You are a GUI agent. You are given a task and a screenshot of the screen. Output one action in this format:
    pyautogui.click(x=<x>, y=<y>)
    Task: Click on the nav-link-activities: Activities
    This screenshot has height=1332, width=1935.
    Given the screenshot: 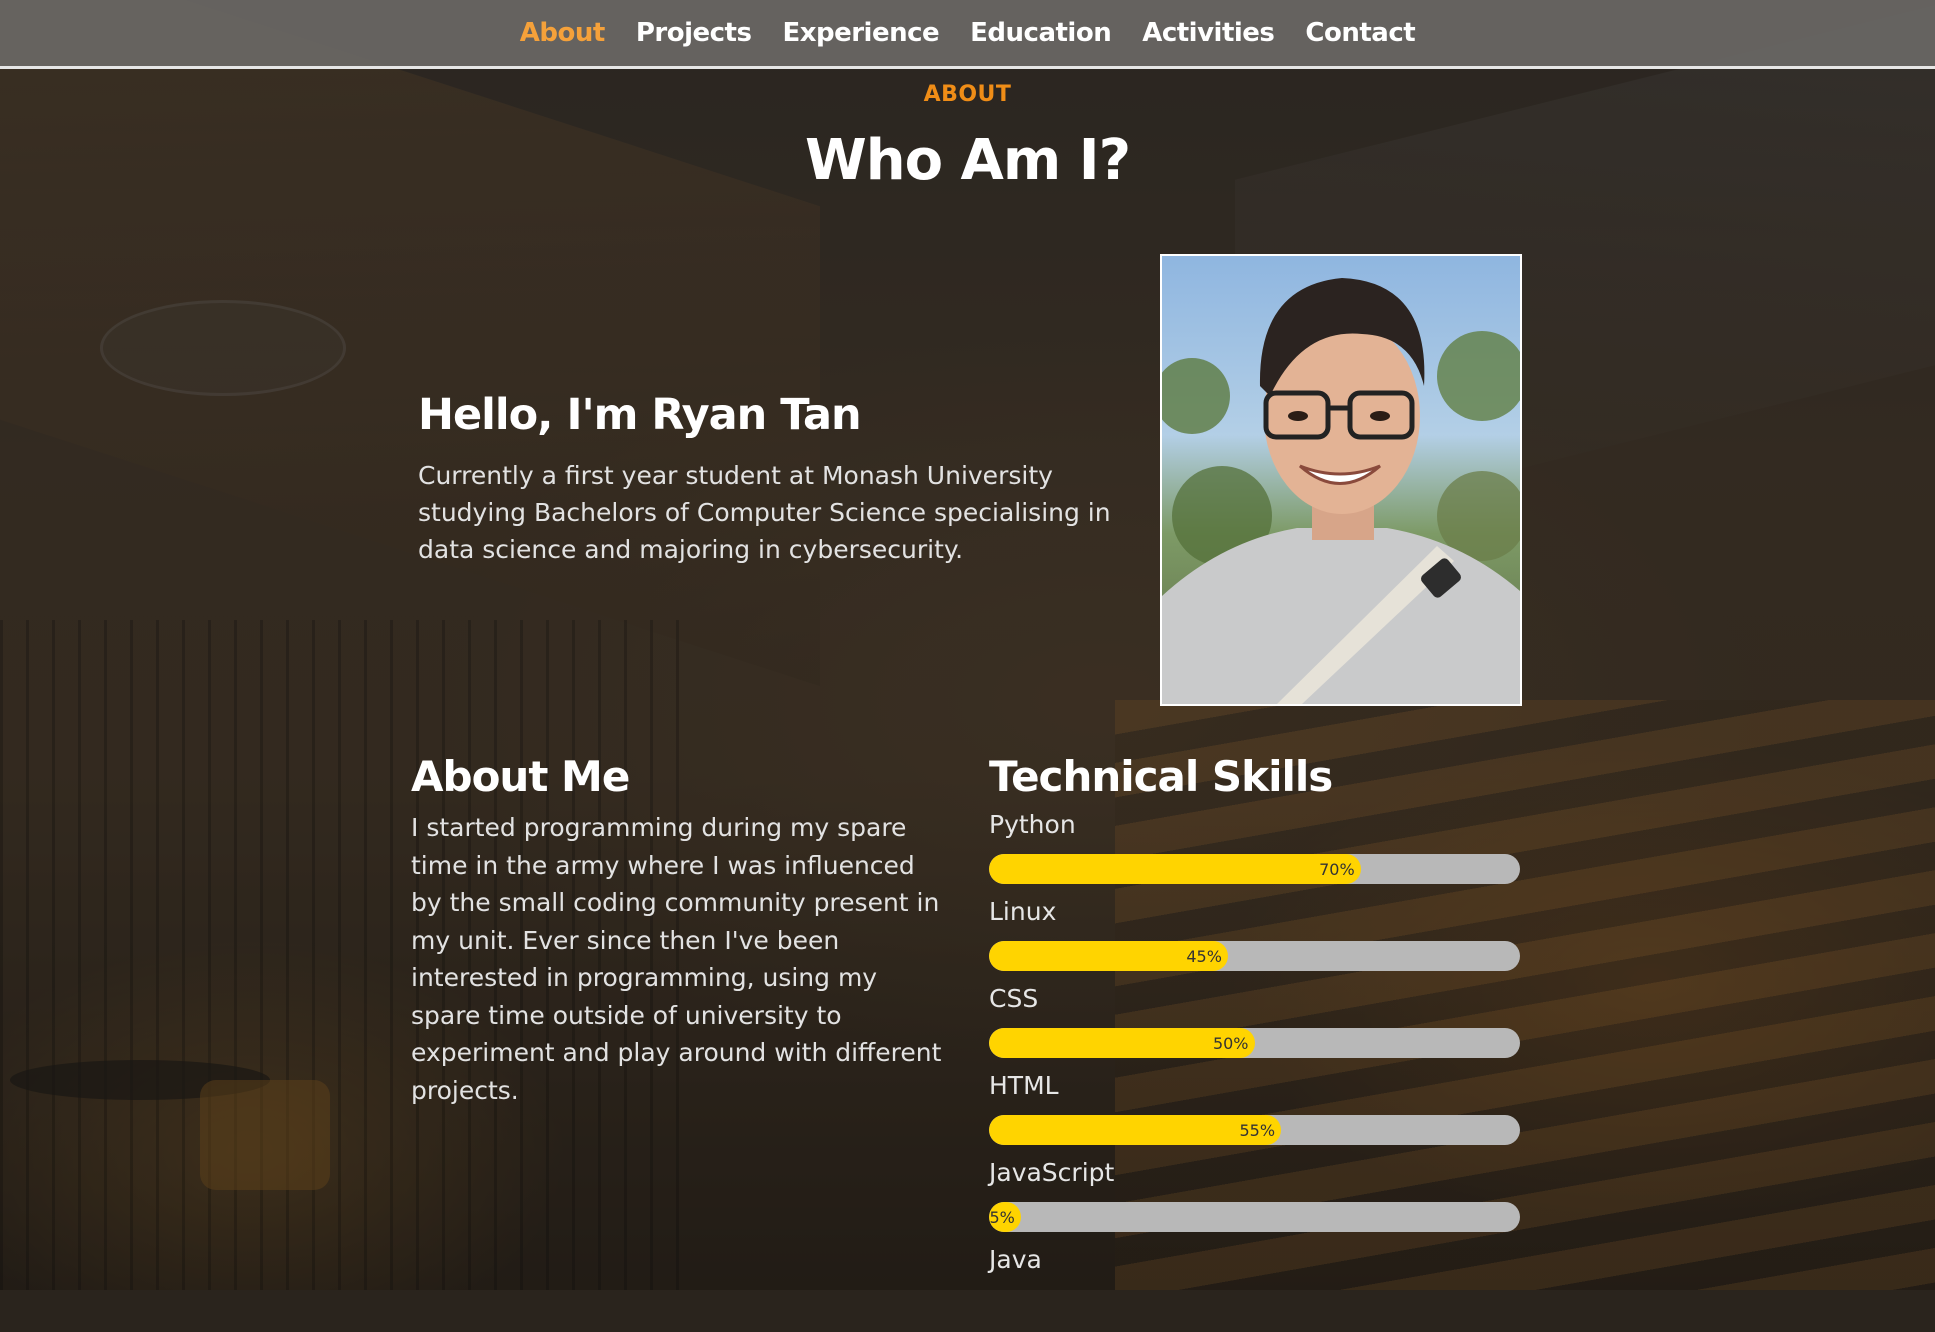 What is the action you would take?
    pyautogui.click(x=1208, y=33)
    